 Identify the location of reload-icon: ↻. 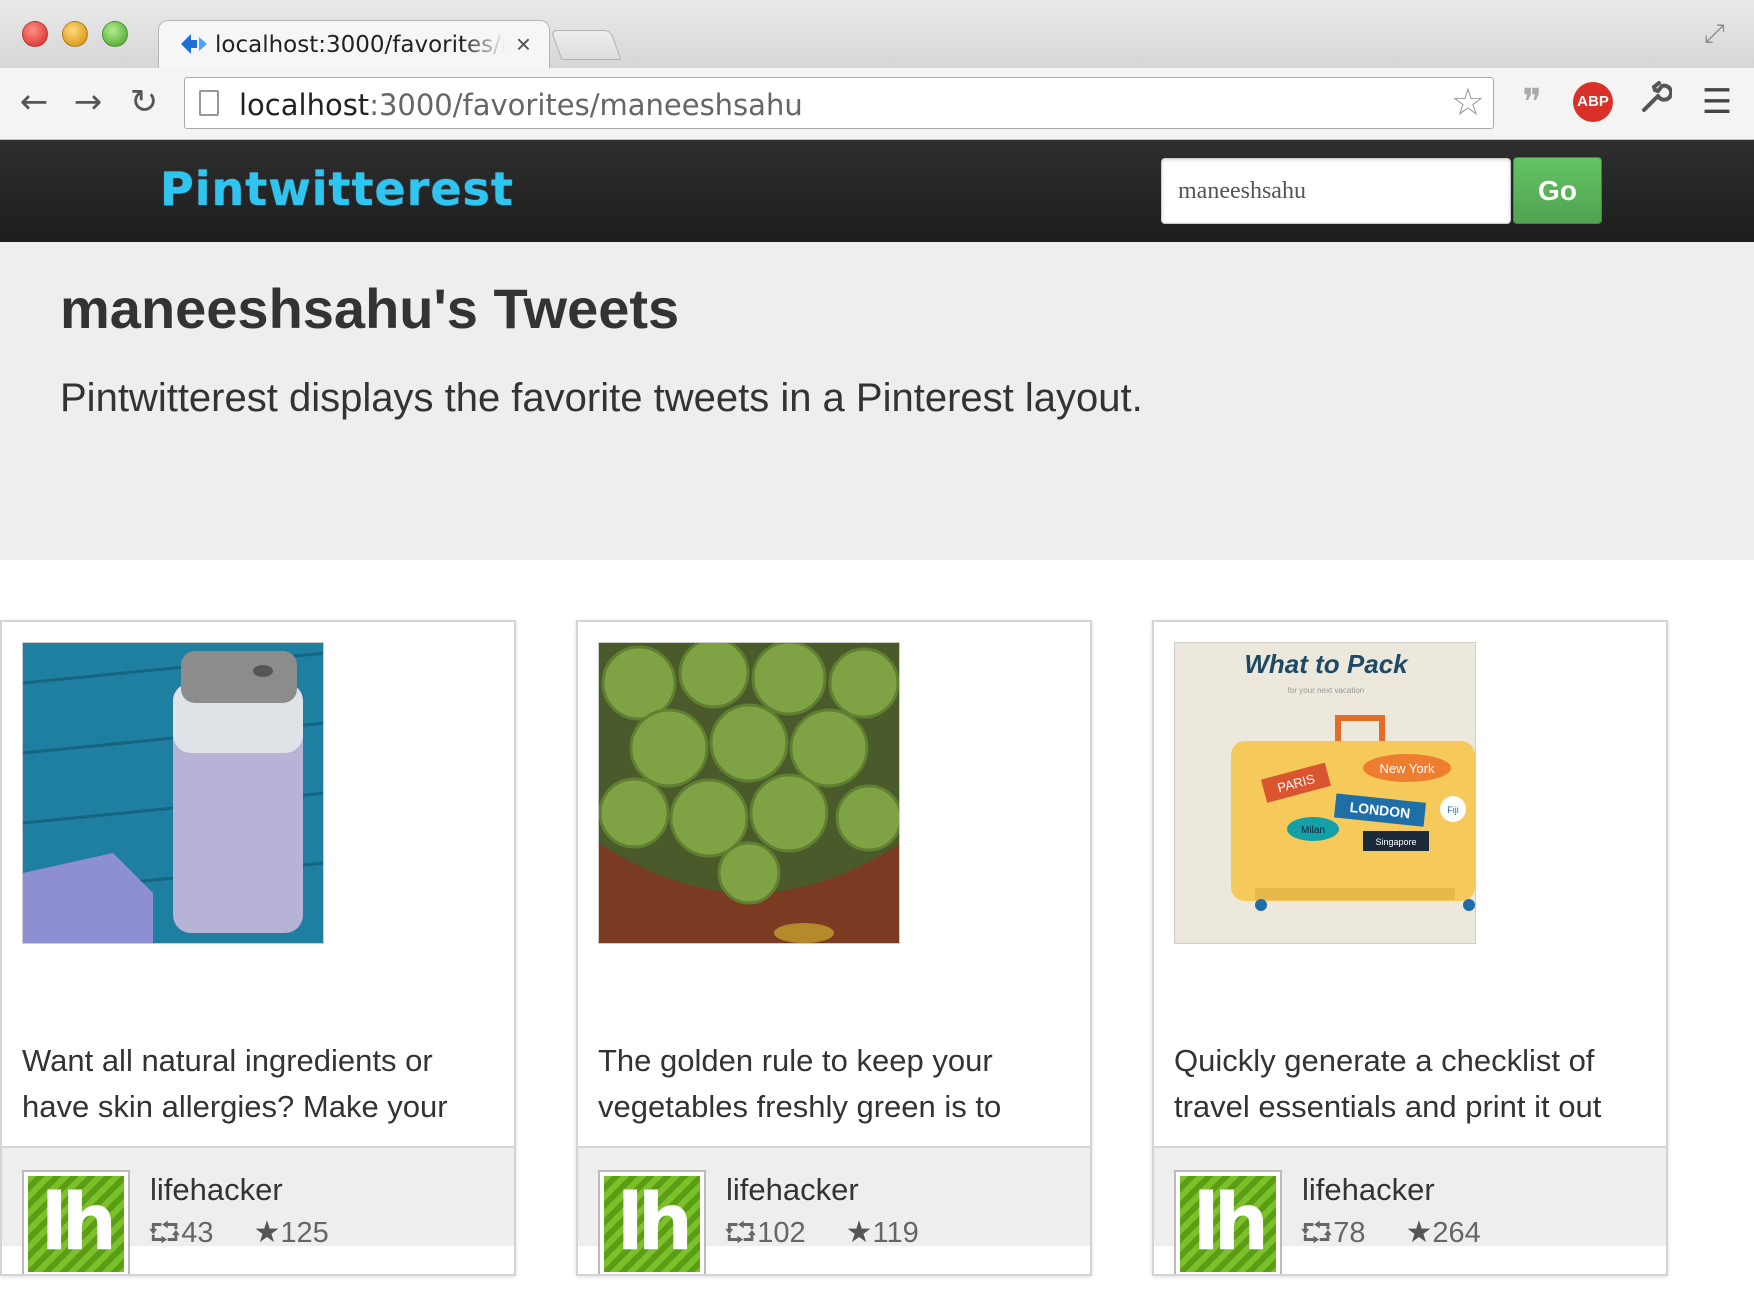
(144, 102).